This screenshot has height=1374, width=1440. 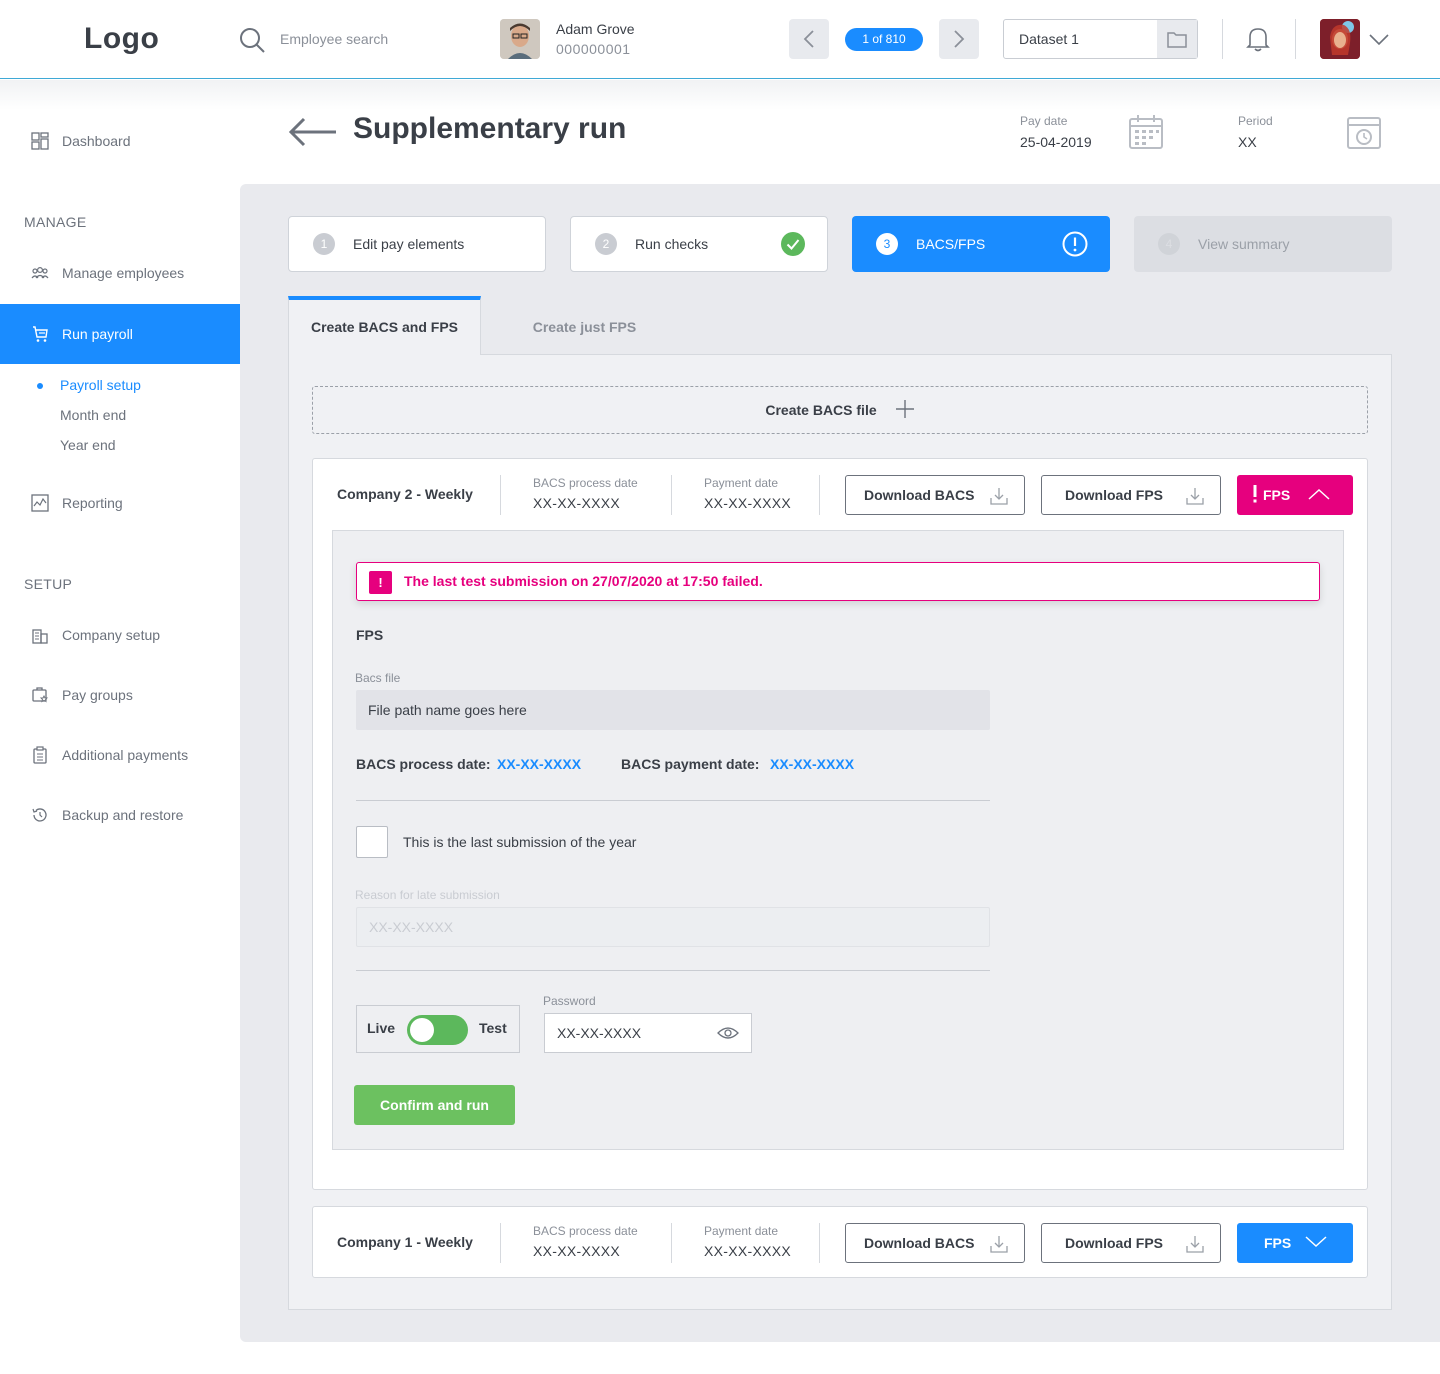 What do you see at coordinates (372, 842) in the screenshot?
I see `last-submission-checkbox` at bounding box center [372, 842].